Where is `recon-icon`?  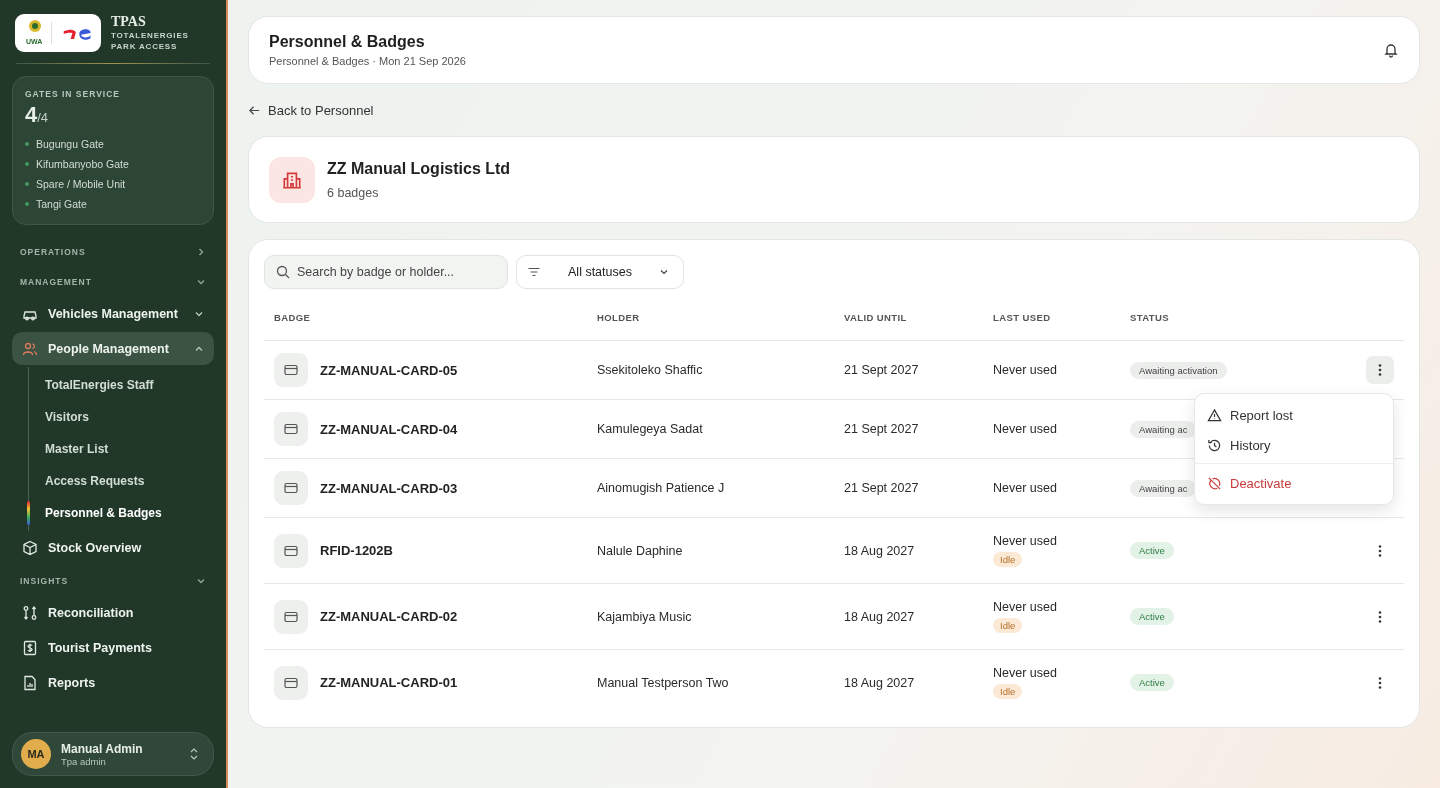 recon-icon is located at coordinates (30, 612).